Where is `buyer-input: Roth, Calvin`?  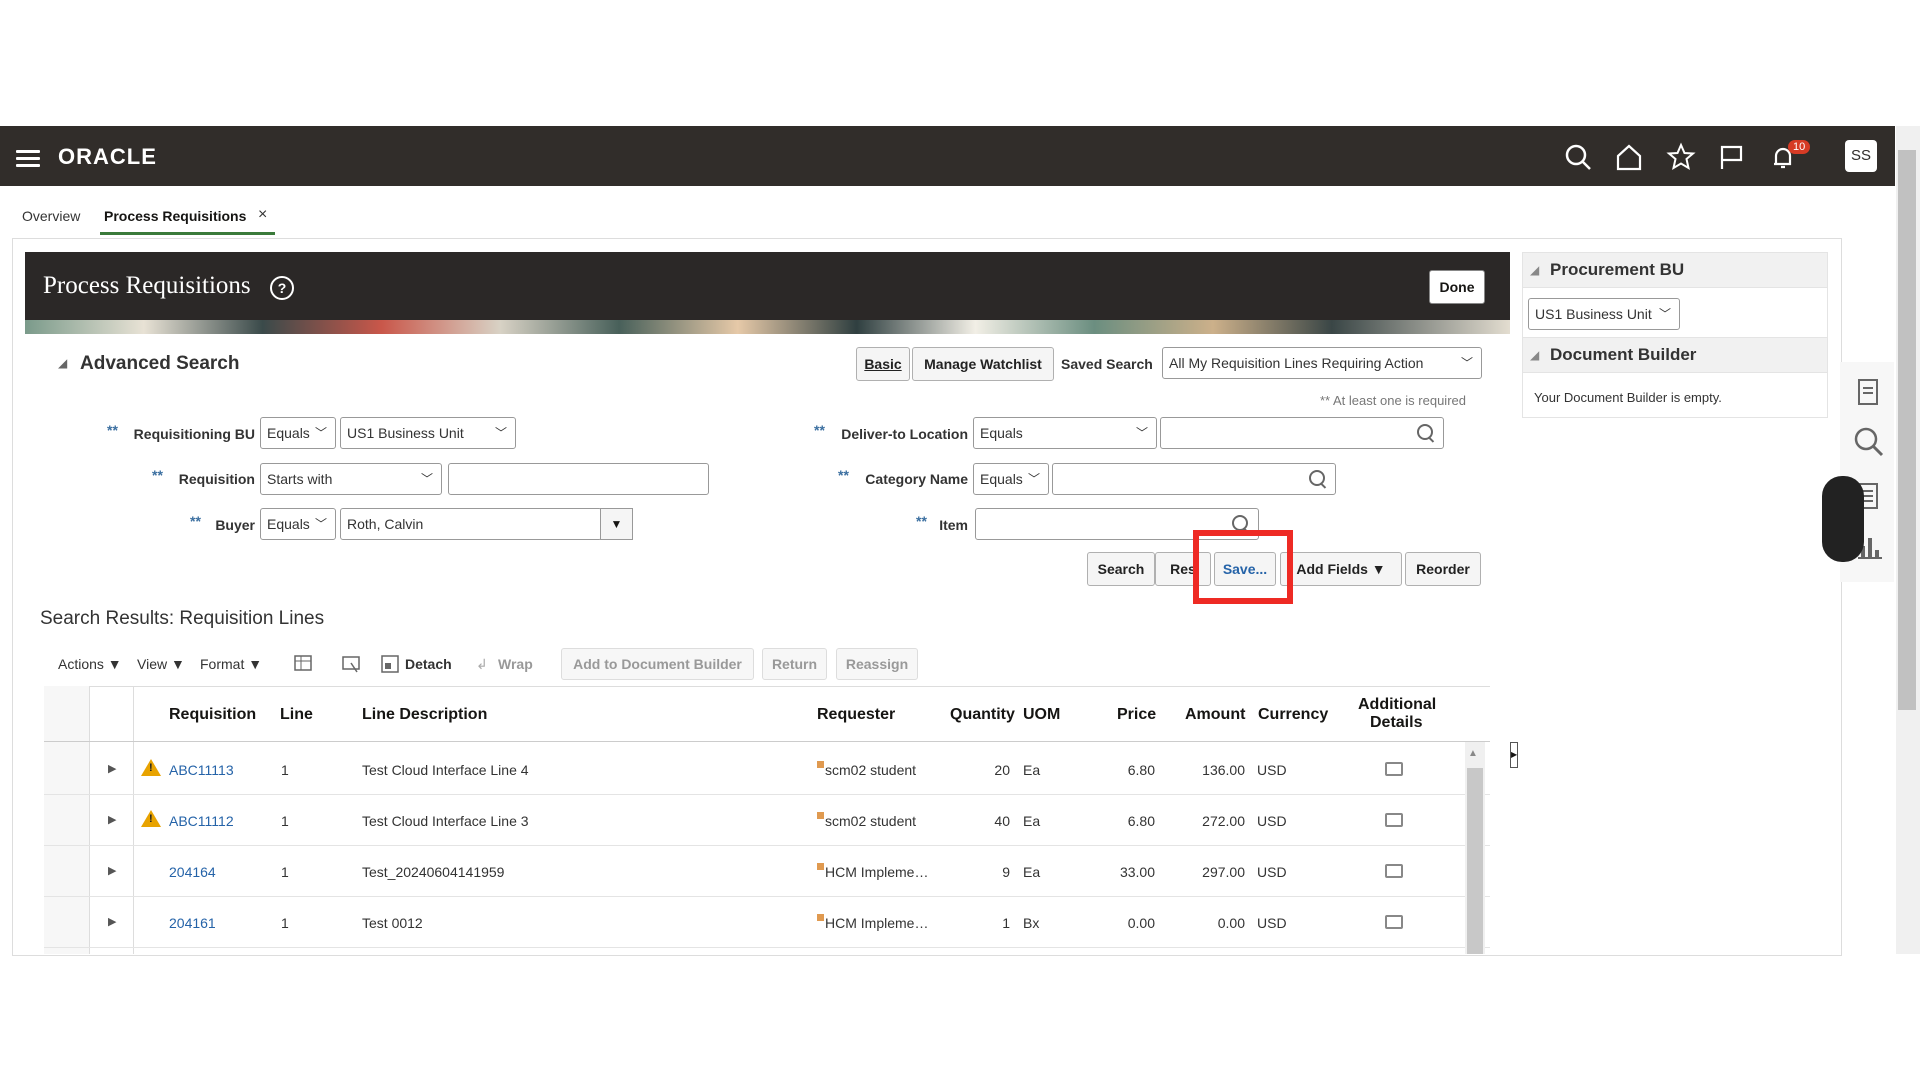 buyer-input: Roth, Calvin is located at coordinates (471, 524).